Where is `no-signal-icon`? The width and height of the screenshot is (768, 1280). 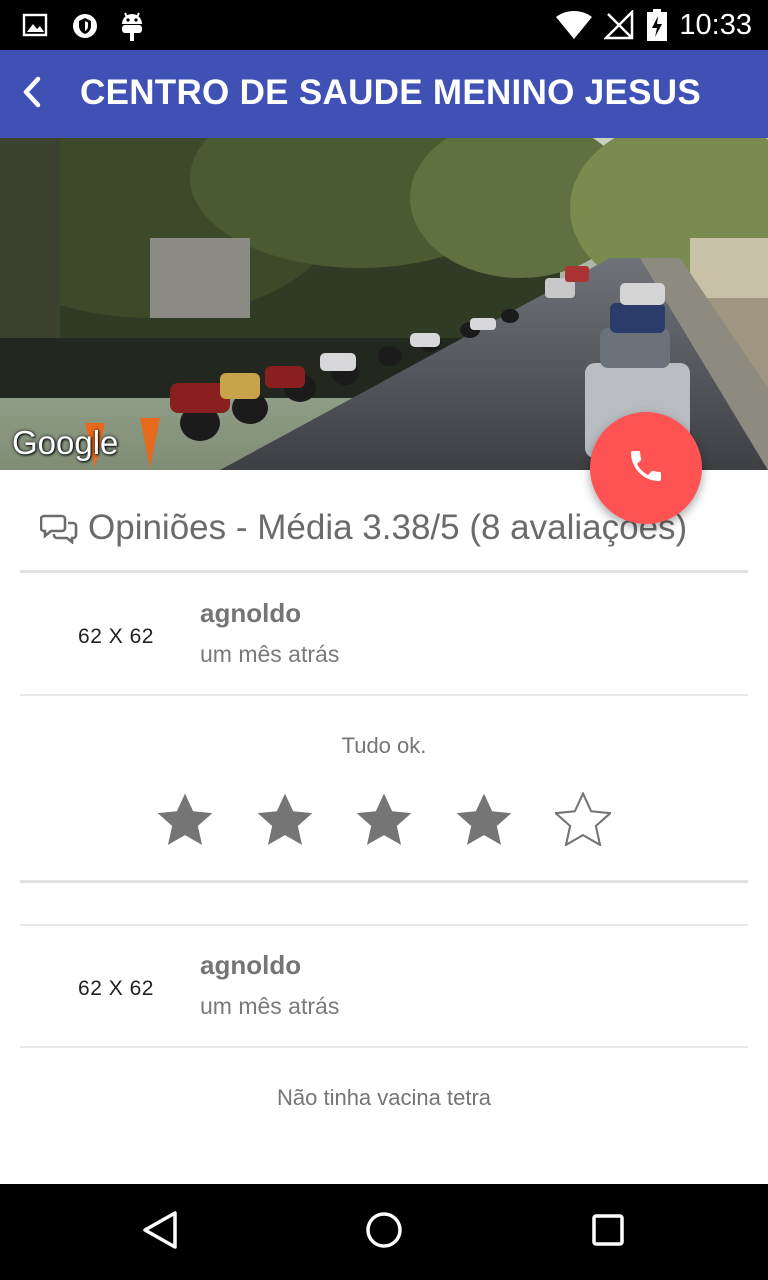
no-signal-icon is located at coordinates (618, 26).